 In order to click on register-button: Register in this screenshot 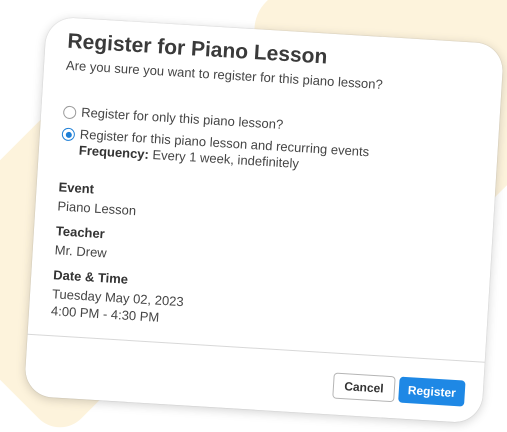, I will do `click(432, 391)`.